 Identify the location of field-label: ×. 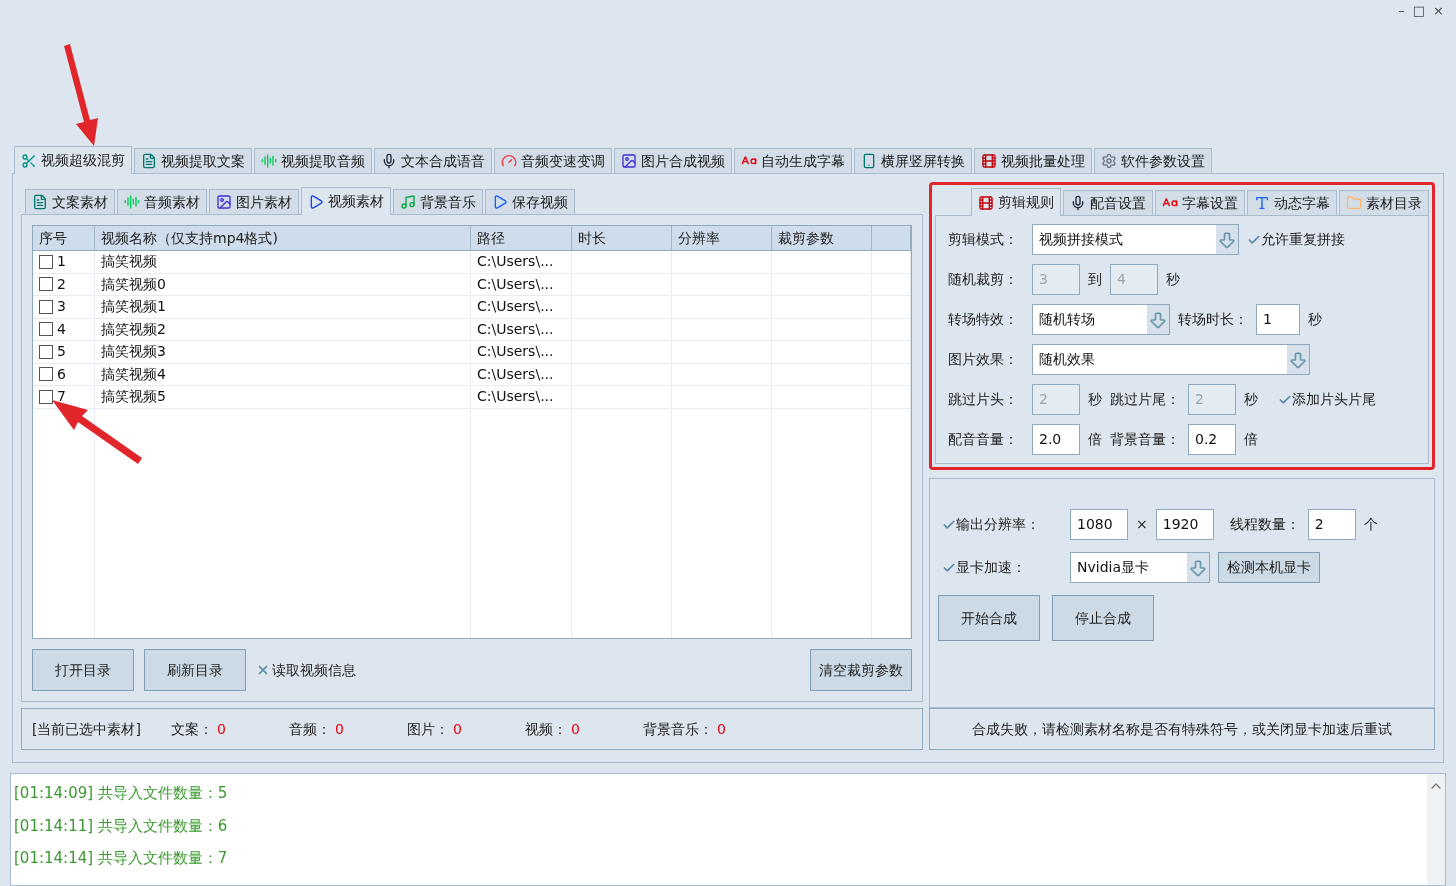
(1142, 524).